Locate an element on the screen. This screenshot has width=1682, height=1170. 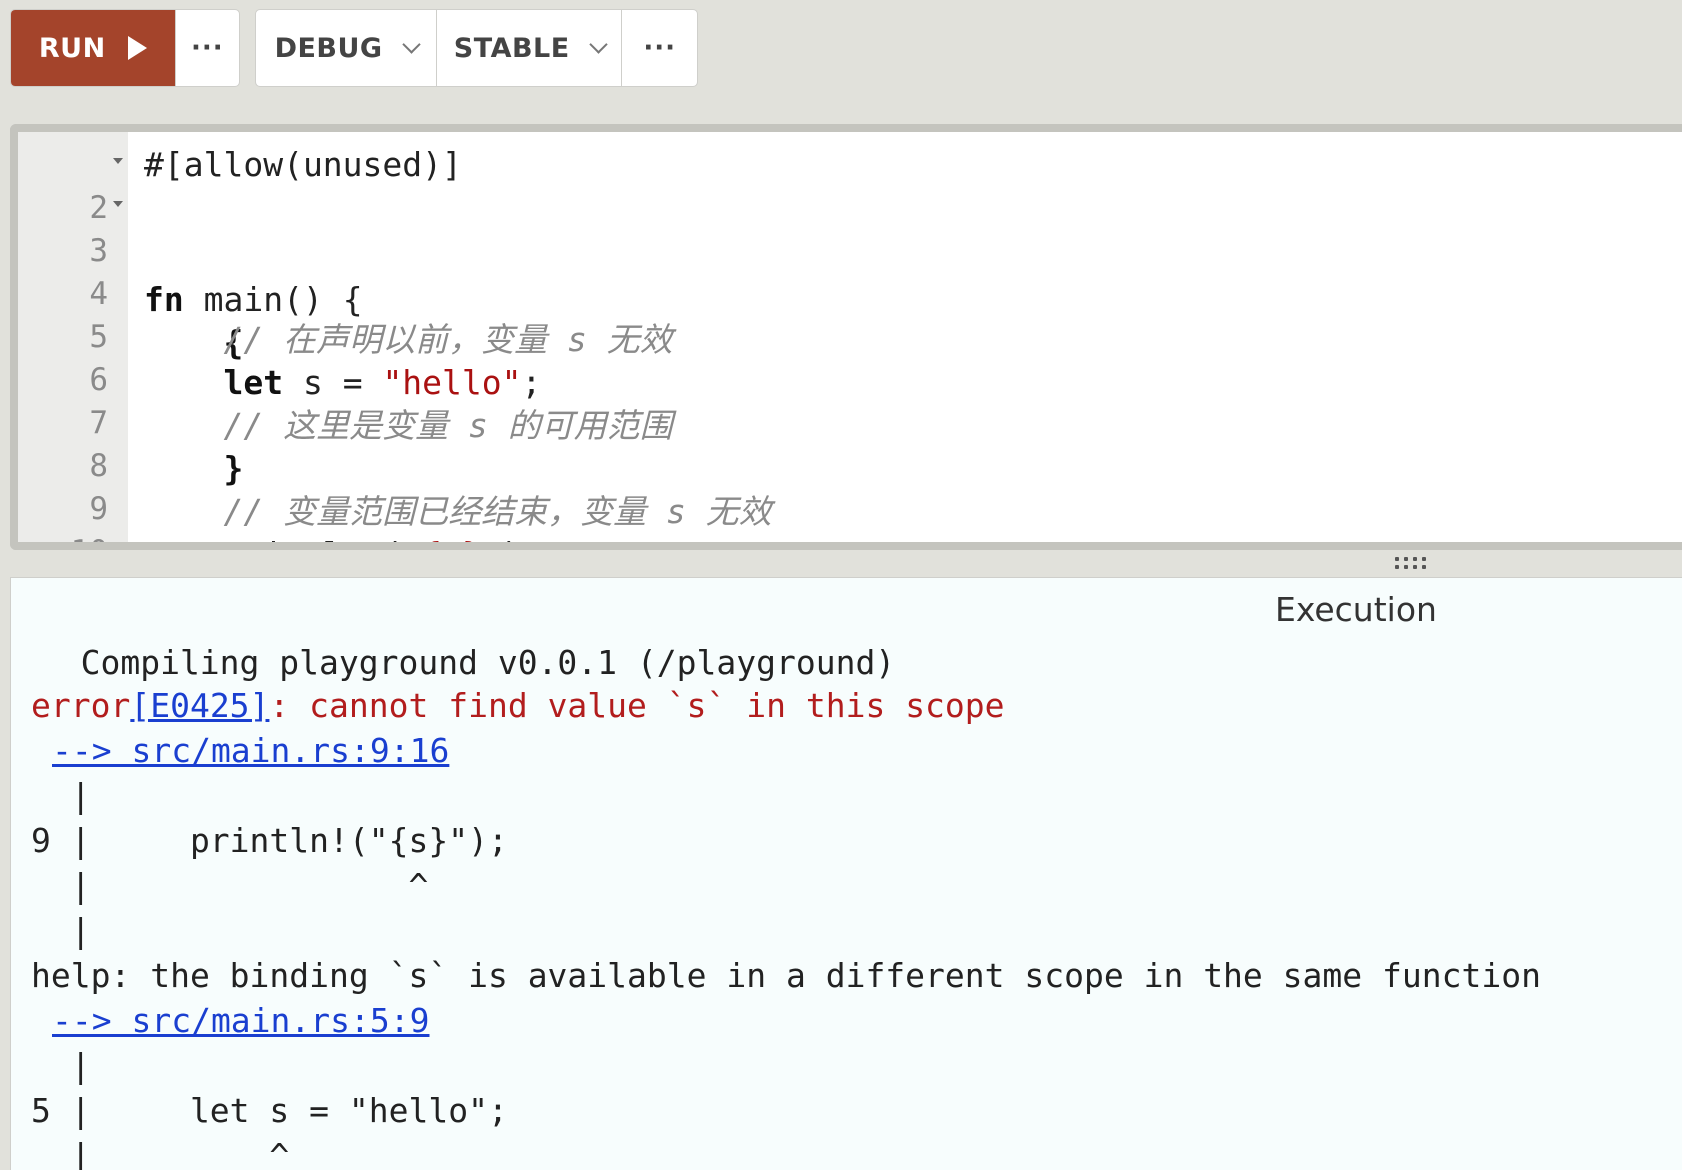
location-link: --> src/main.rs:9:16 is located at coordinates (250, 750).